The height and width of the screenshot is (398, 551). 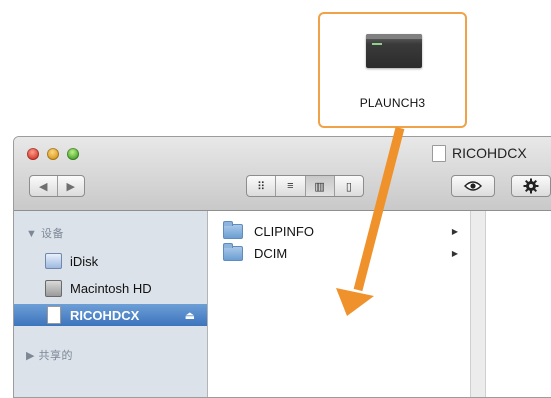 I want to click on sidebar-item-label: RICOHDCX, so click(x=105, y=315).